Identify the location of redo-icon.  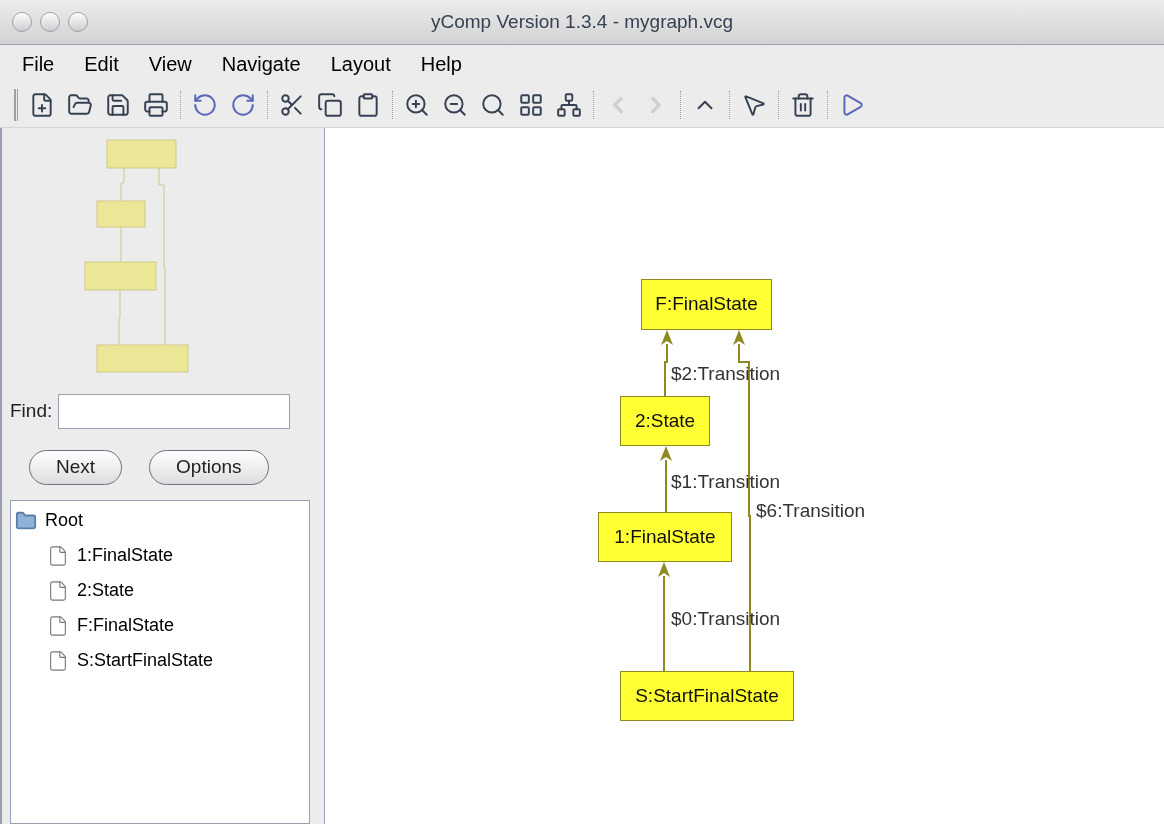
(243, 105).